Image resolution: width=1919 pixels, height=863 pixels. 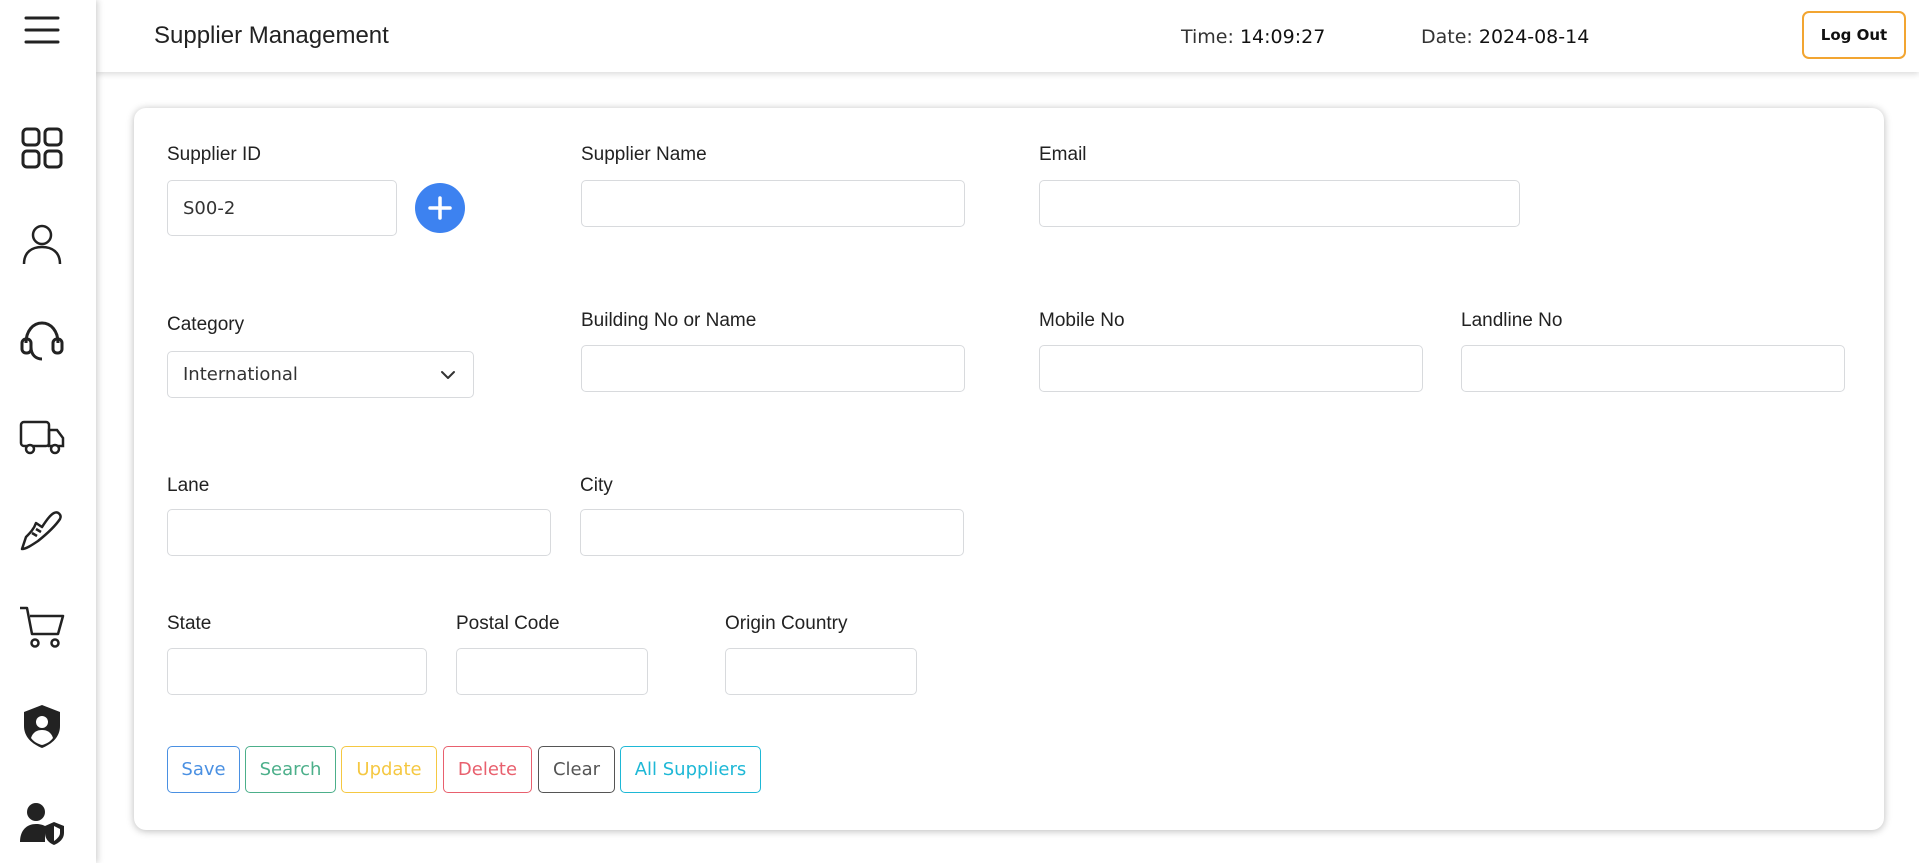 What do you see at coordinates (42, 148) in the screenshot?
I see `dashboard-icon` at bounding box center [42, 148].